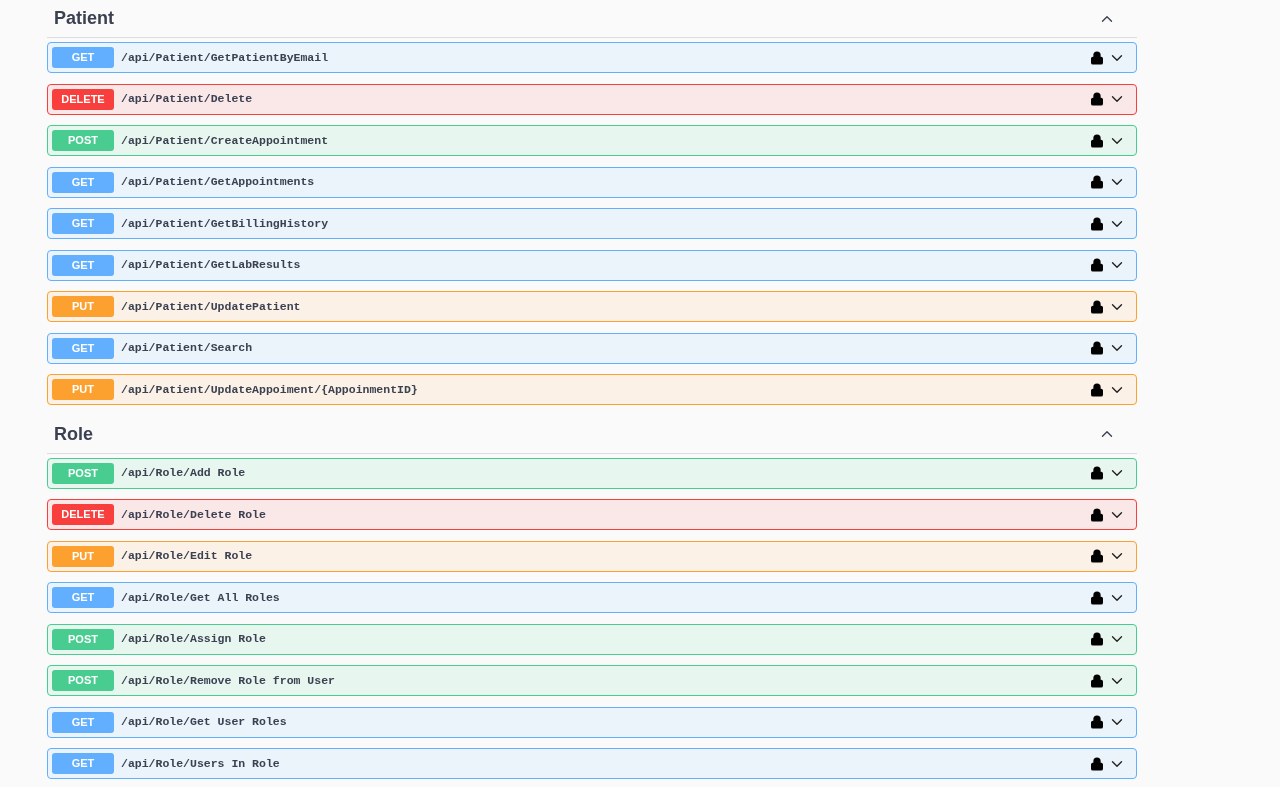 The width and height of the screenshot is (1280, 787). Describe the element at coordinates (193, 514) in the screenshot. I see `endpoint-path: /api/Role/Delete Role` at that location.